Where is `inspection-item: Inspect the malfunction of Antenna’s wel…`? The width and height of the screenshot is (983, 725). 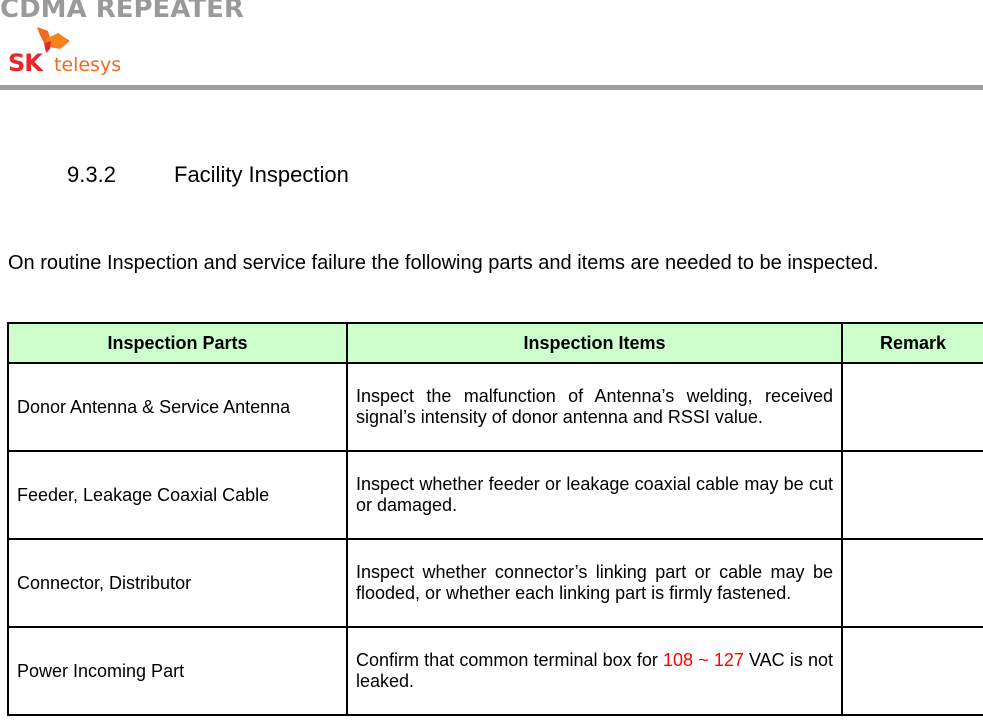
inspection-item: Inspect the malfunction of Antenna’s wel… is located at coordinates (594, 407).